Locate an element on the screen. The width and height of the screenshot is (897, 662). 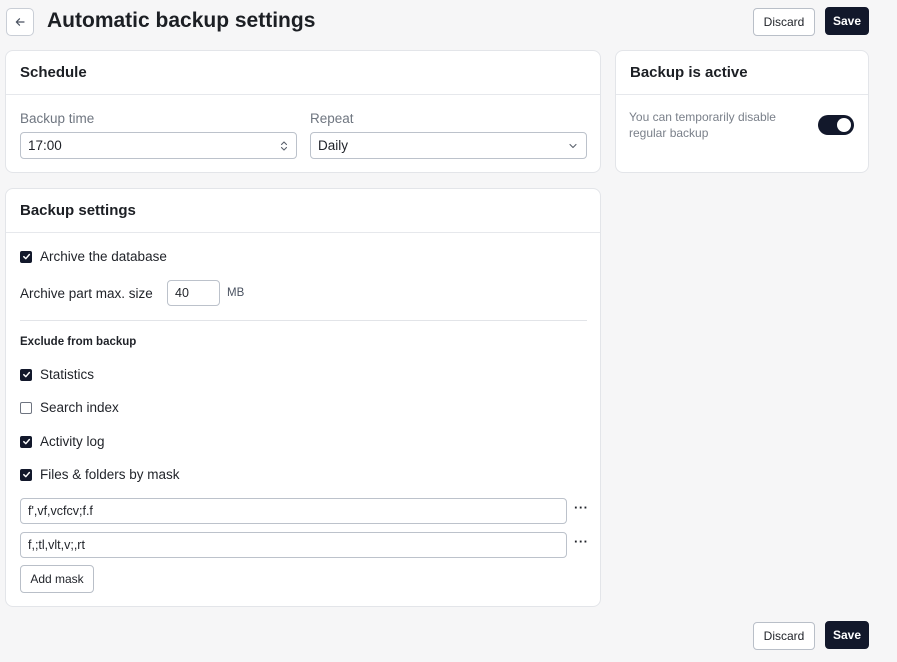
backup-time-label: Backup time is located at coordinates (57, 118).